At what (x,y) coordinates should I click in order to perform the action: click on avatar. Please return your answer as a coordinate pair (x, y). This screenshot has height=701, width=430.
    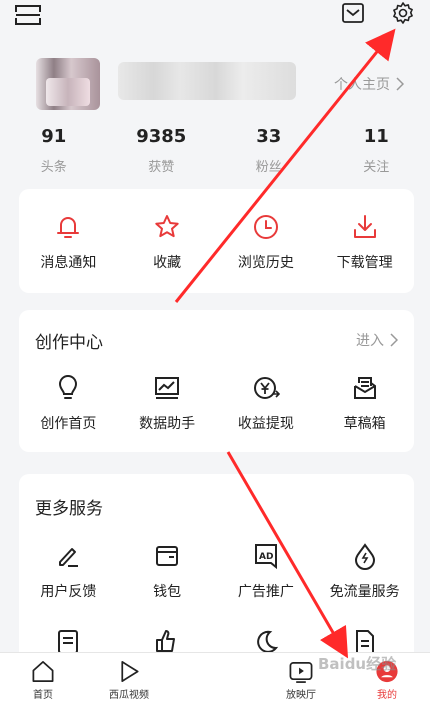
    Looking at the image, I should click on (68, 84).